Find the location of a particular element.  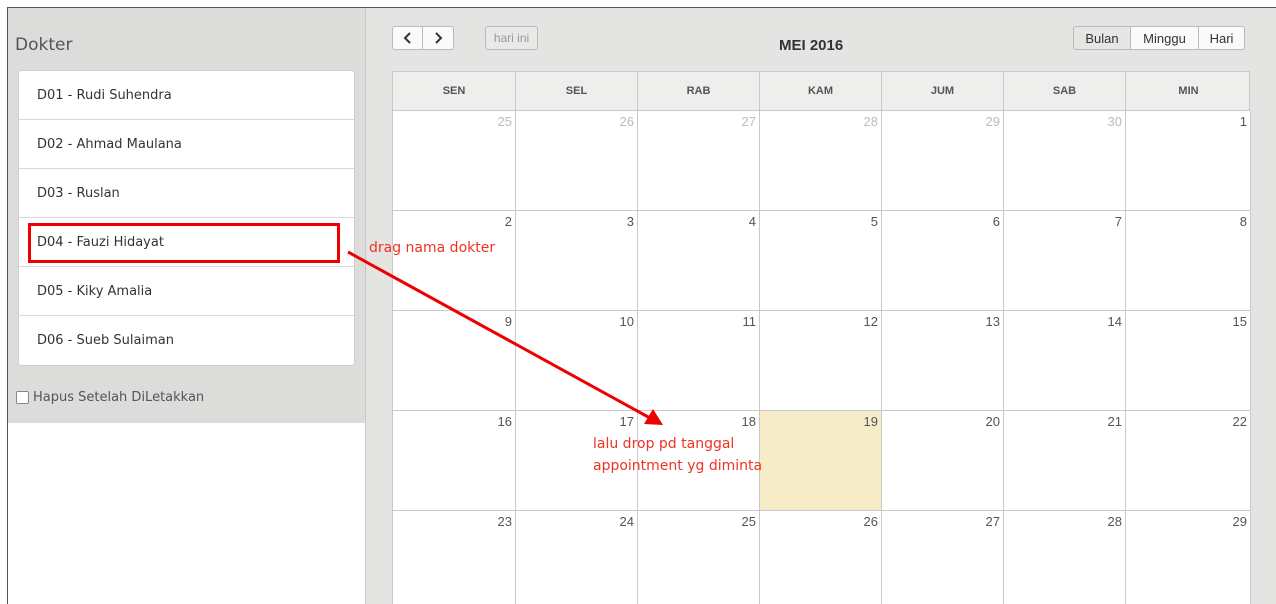

drop-annotation-line2: appointment yg diminta is located at coordinates (678, 466).